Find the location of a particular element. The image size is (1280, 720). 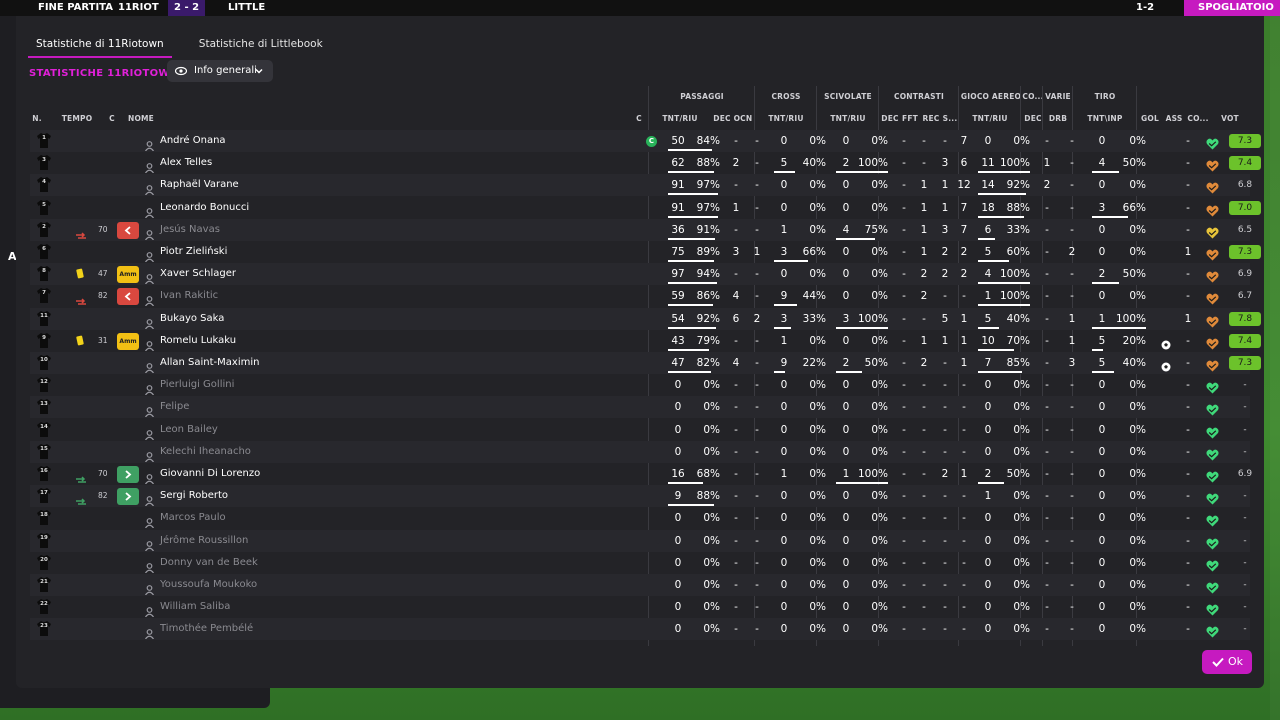

sciv-attempts: 0 is located at coordinates (846, 496).